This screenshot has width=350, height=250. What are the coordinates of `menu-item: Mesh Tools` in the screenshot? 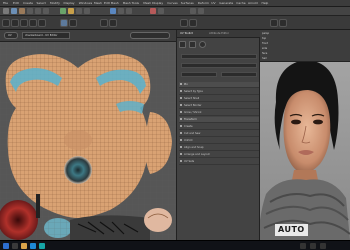 It's located at (131, 3).